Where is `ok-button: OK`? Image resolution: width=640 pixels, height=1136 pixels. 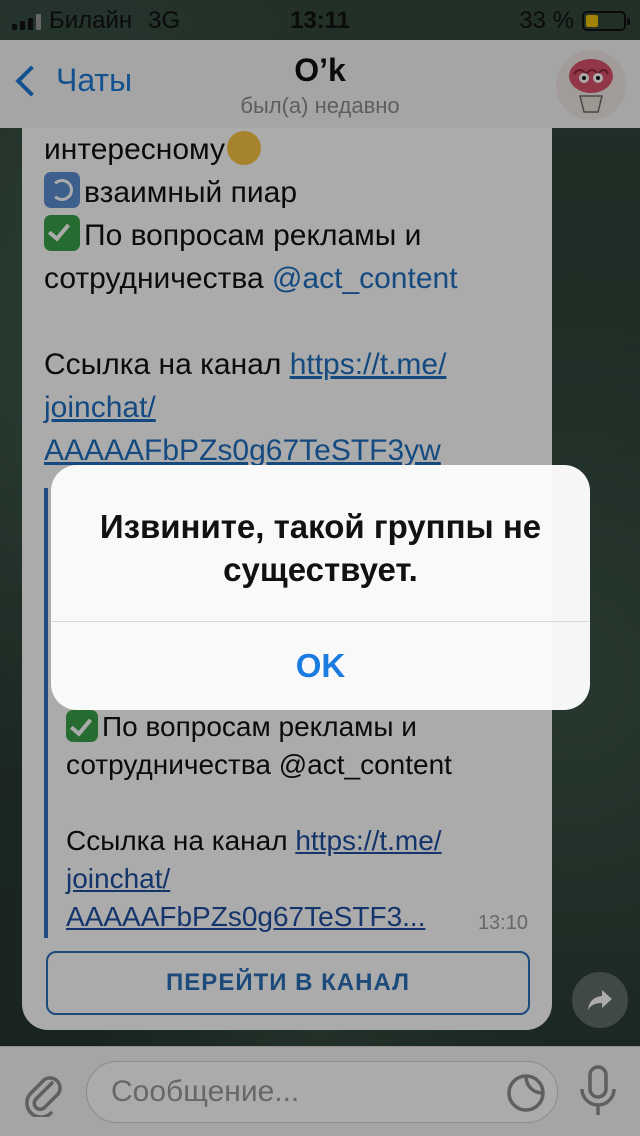
ok-button: OK is located at coordinates (320, 666).